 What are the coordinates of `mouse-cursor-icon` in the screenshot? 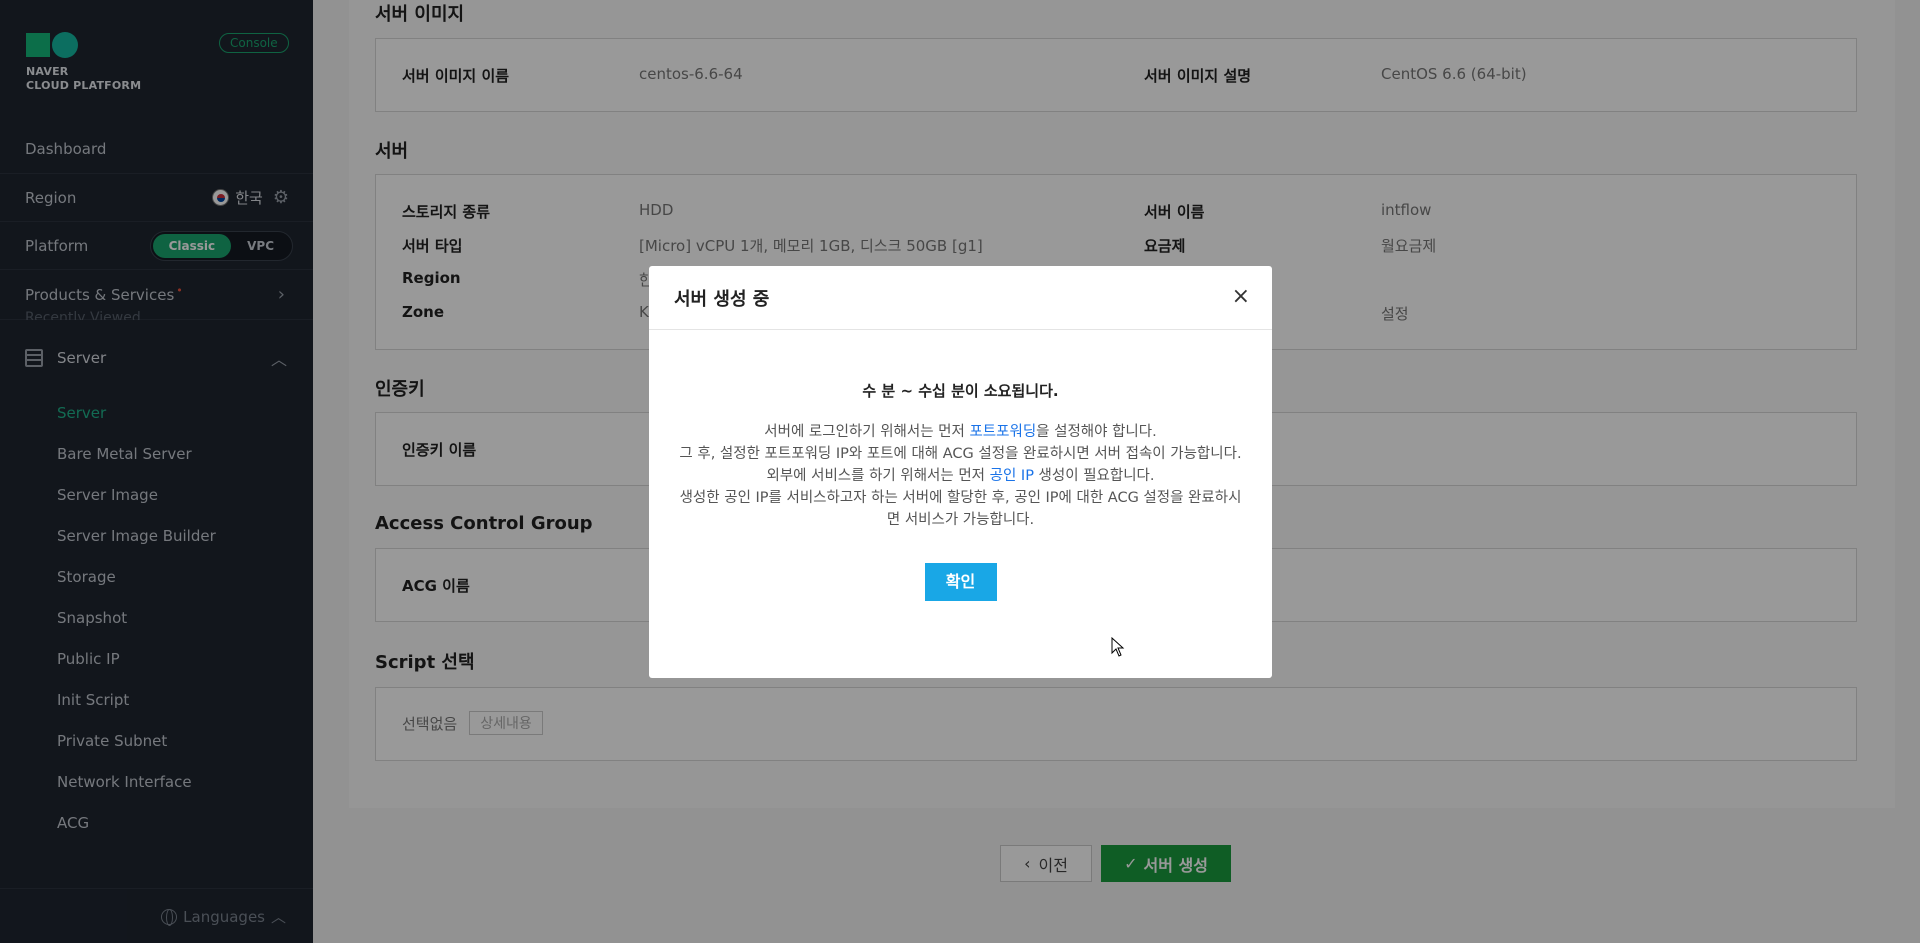 It's located at (1118, 647).